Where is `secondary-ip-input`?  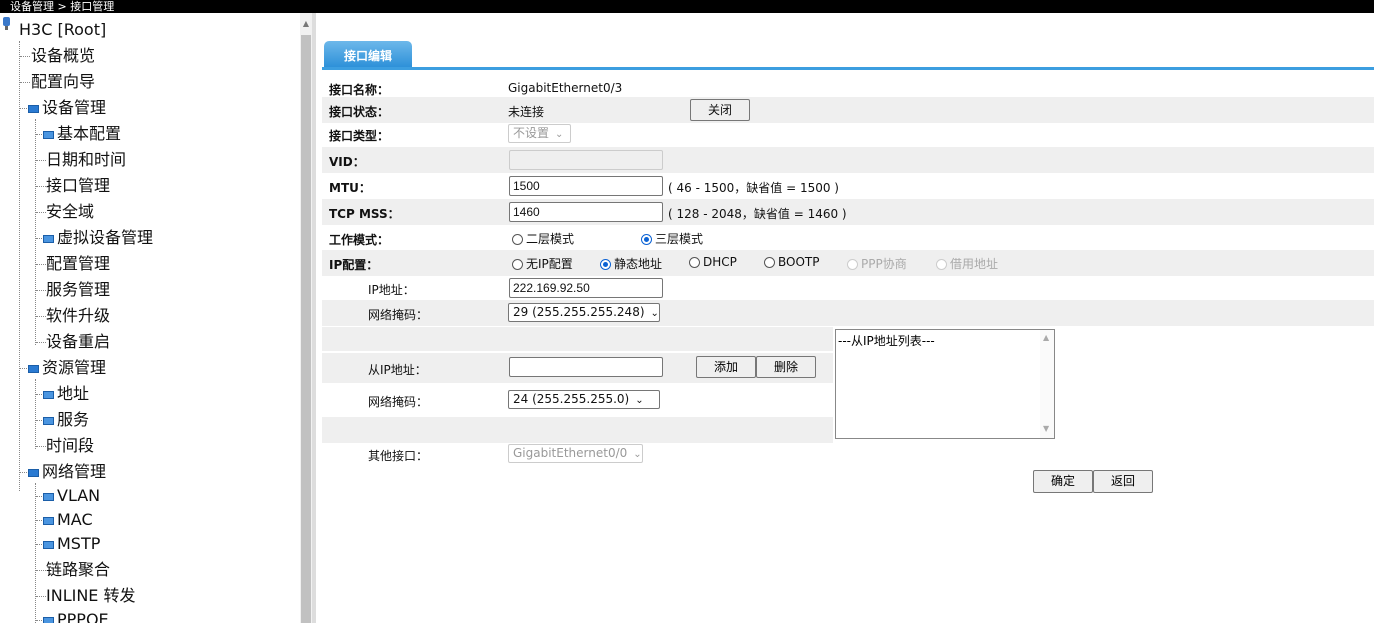 secondary-ip-input is located at coordinates (586, 367).